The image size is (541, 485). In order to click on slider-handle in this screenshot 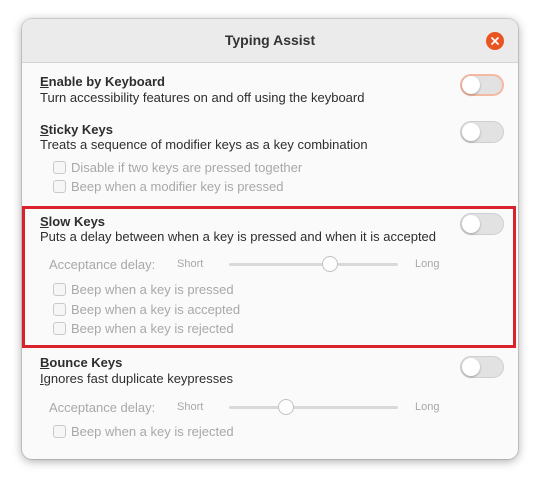, I will do `click(286, 407)`.